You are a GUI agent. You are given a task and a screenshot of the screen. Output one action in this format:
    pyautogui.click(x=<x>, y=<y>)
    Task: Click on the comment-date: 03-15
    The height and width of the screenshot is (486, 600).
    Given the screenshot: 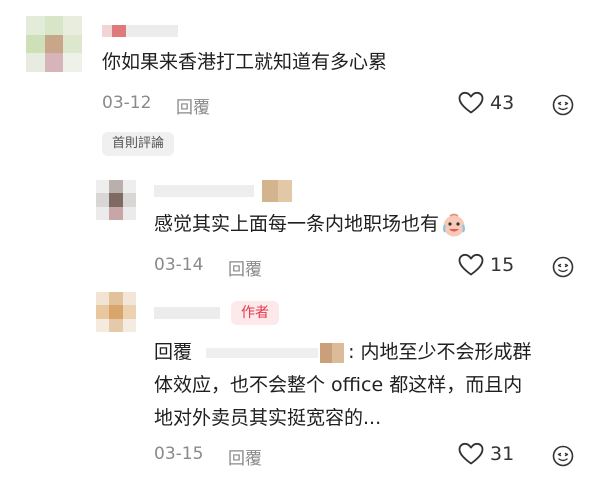 What is the action you would take?
    pyautogui.click(x=179, y=454)
    